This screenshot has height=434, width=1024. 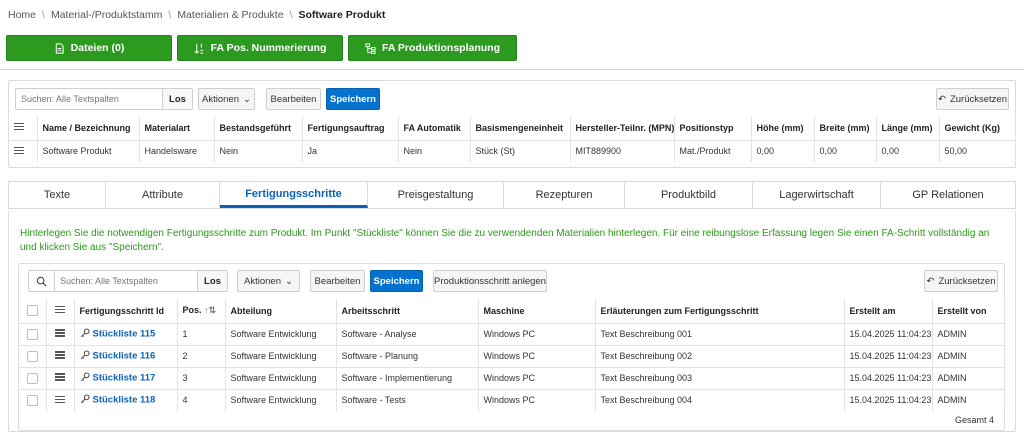 I want to click on col-header: Maschine, so click(x=537, y=311).